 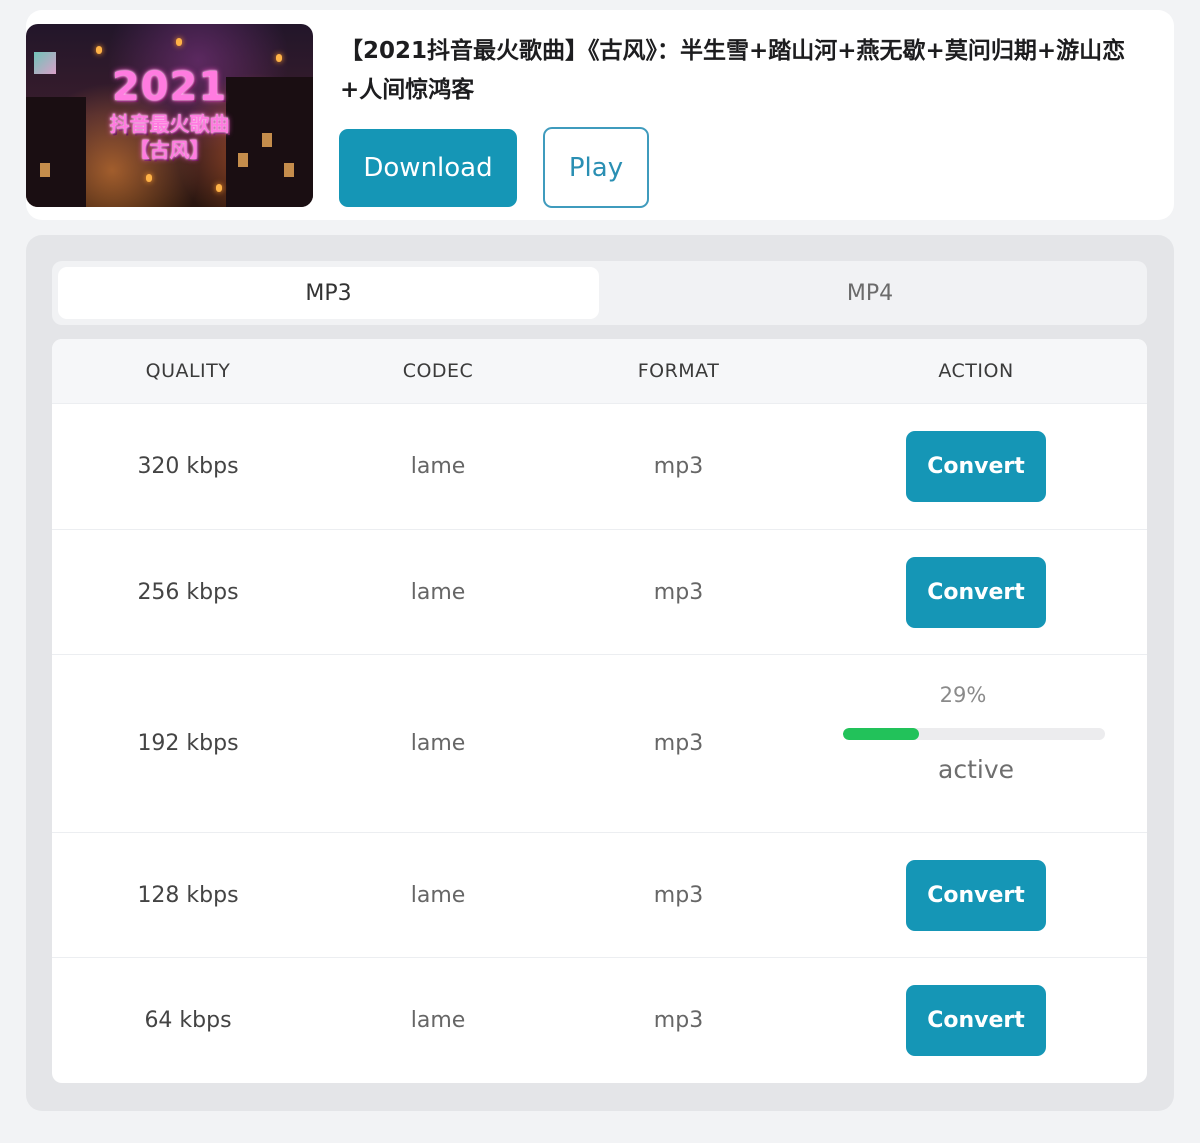 I want to click on row-quality: 256 kbps, so click(x=188, y=592).